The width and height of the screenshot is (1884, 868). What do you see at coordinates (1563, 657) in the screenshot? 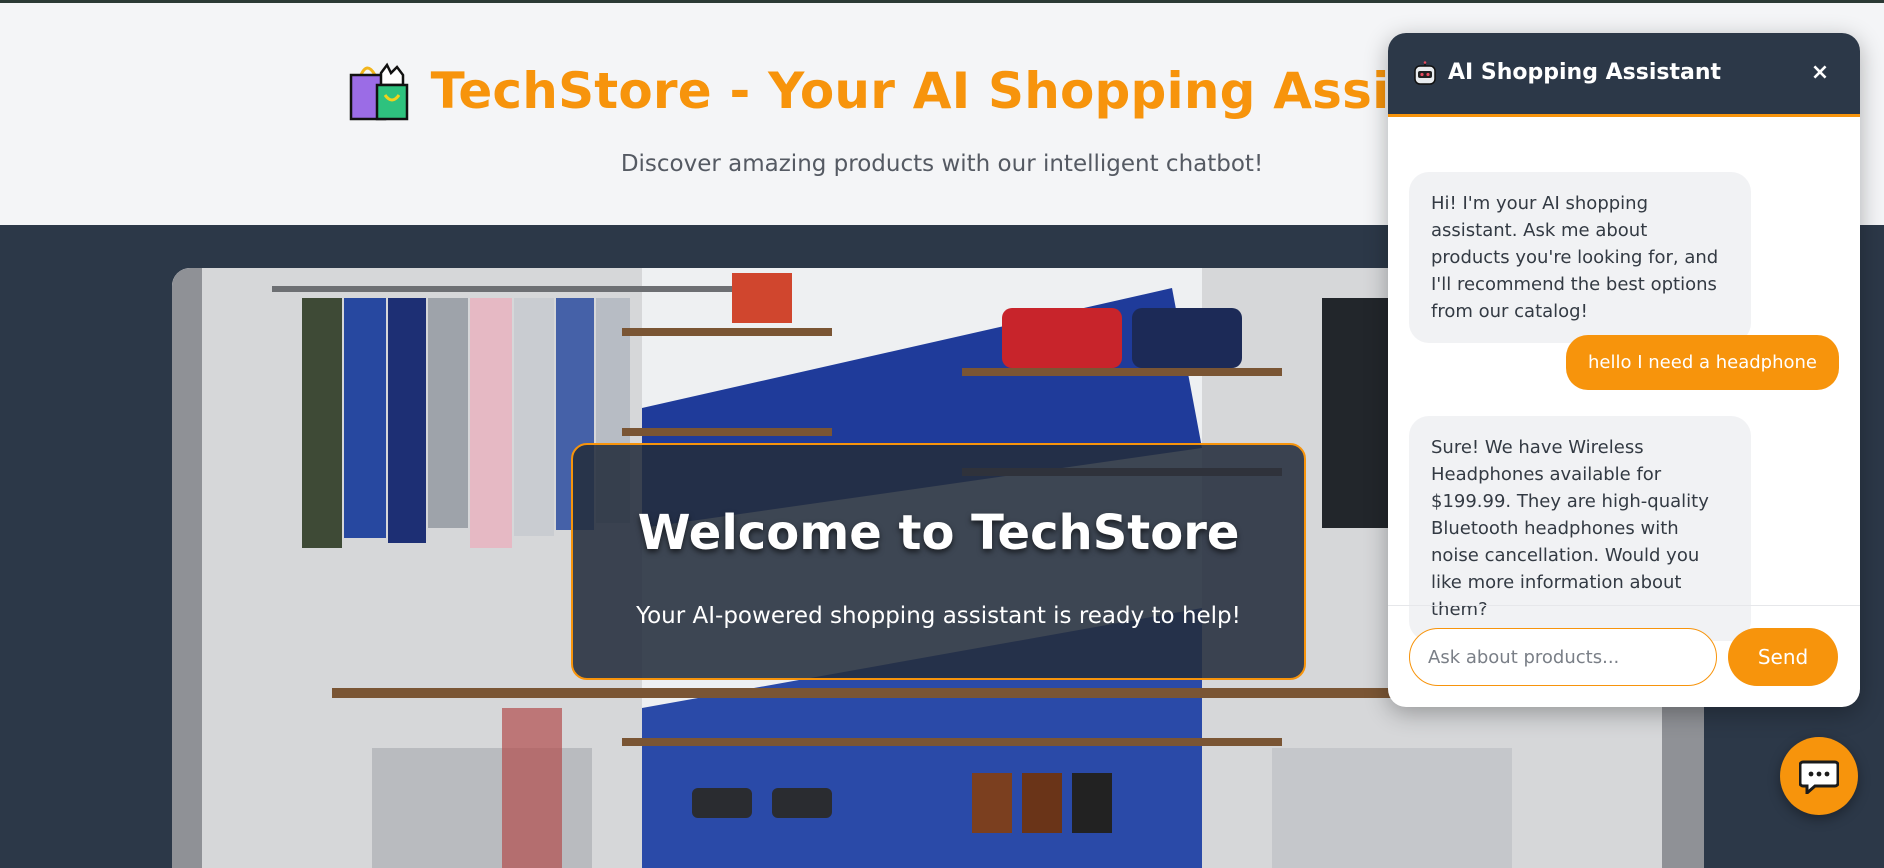
I see `chat-input` at bounding box center [1563, 657].